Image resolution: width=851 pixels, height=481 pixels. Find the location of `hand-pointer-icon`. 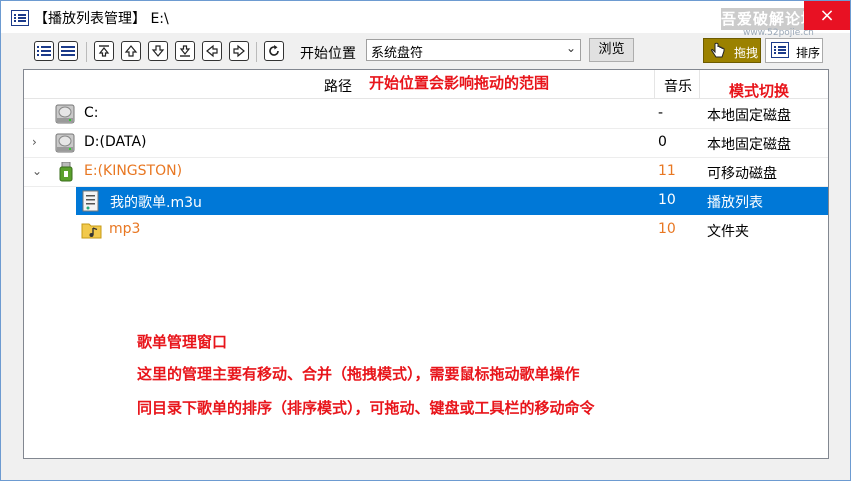

hand-pointer-icon is located at coordinates (718, 52).